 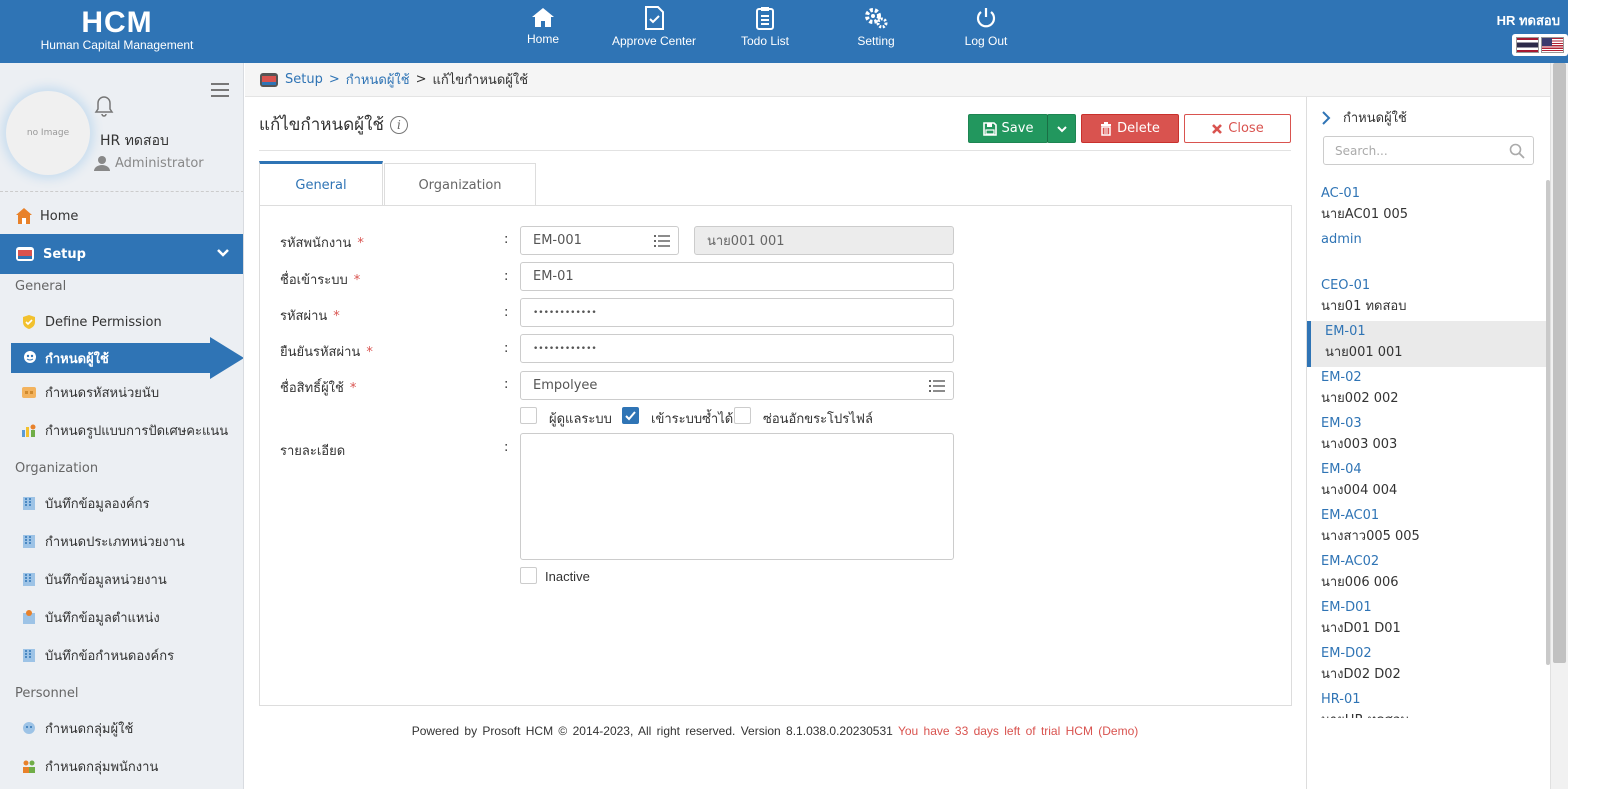 I want to click on search-icon, so click(x=1517, y=151).